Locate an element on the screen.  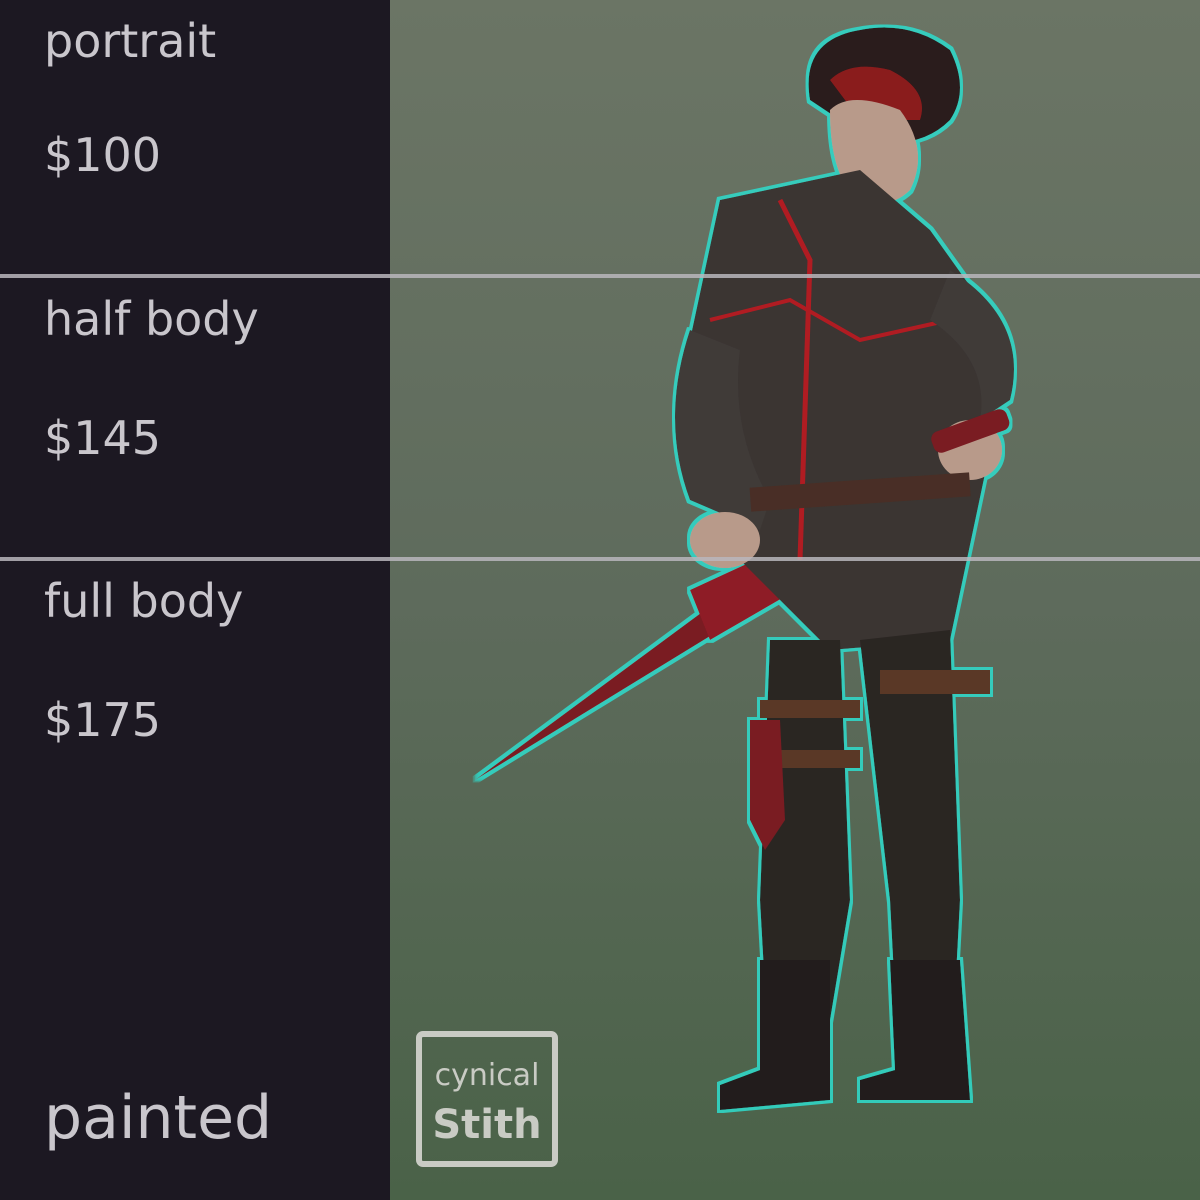
artist-signature: cynical Stith is located at coordinates (487, 1099).